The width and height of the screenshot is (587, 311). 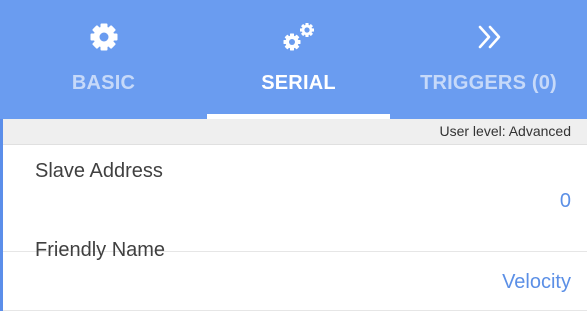 I want to click on gears-icon, so click(x=298, y=37).